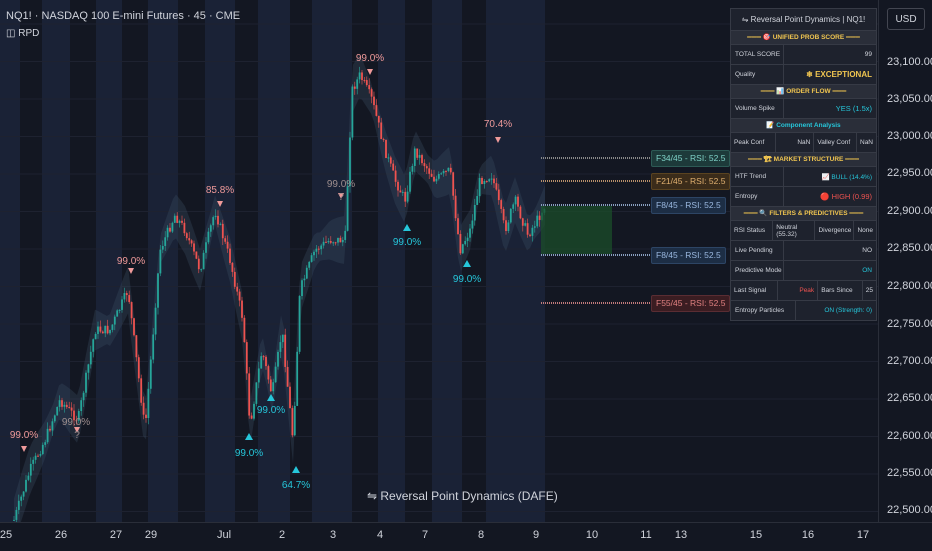  What do you see at coordinates (274, 261) in the screenshot?
I see `session-band` at bounding box center [274, 261].